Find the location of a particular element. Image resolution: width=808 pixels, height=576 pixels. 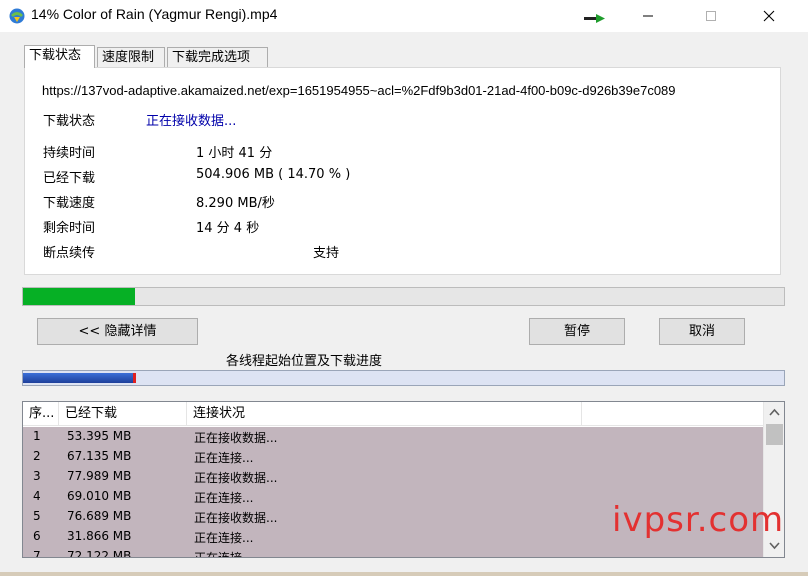

download-progress-bar is located at coordinates (403, 296).